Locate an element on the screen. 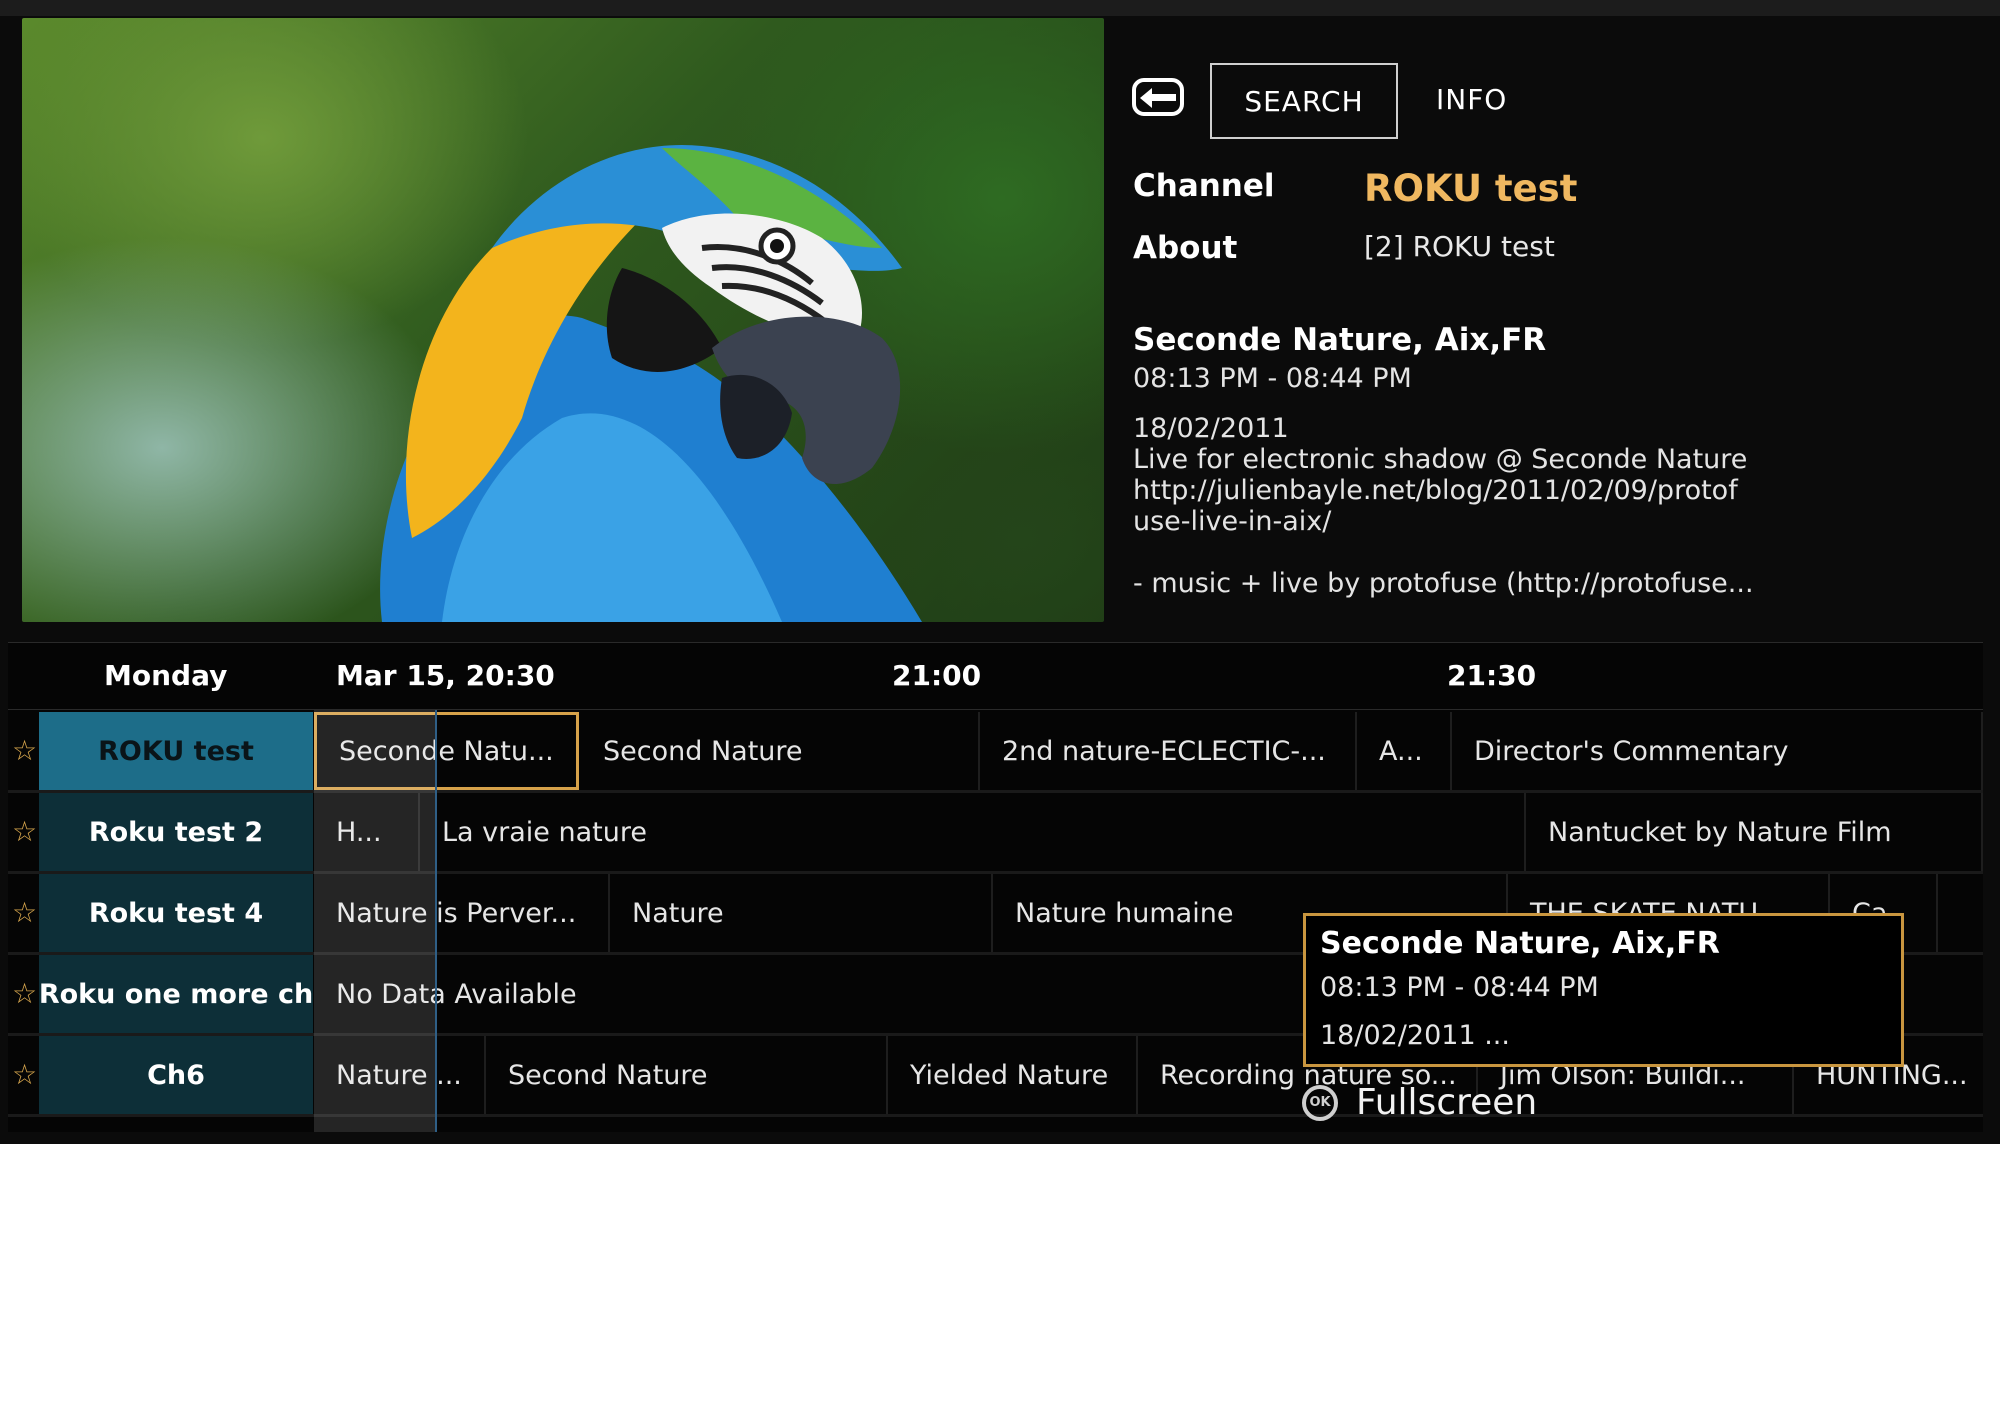 The image size is (2000, 1428). about-label: About is located at coordinates (1185, 248).